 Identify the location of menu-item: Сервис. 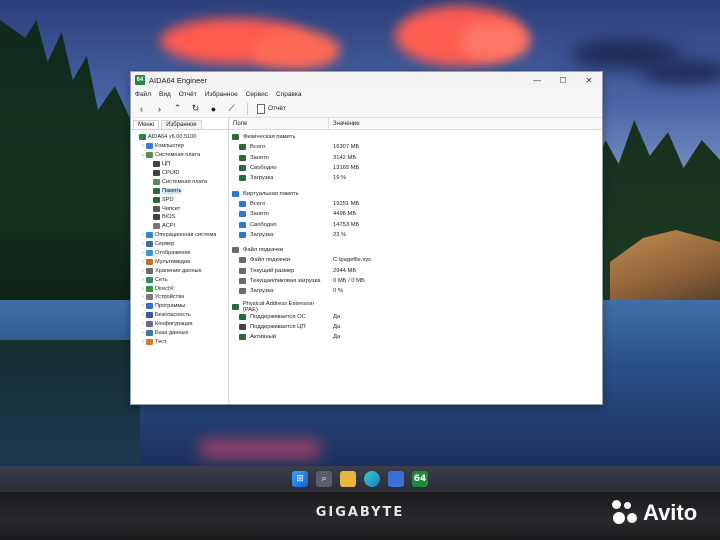
(257, 94).